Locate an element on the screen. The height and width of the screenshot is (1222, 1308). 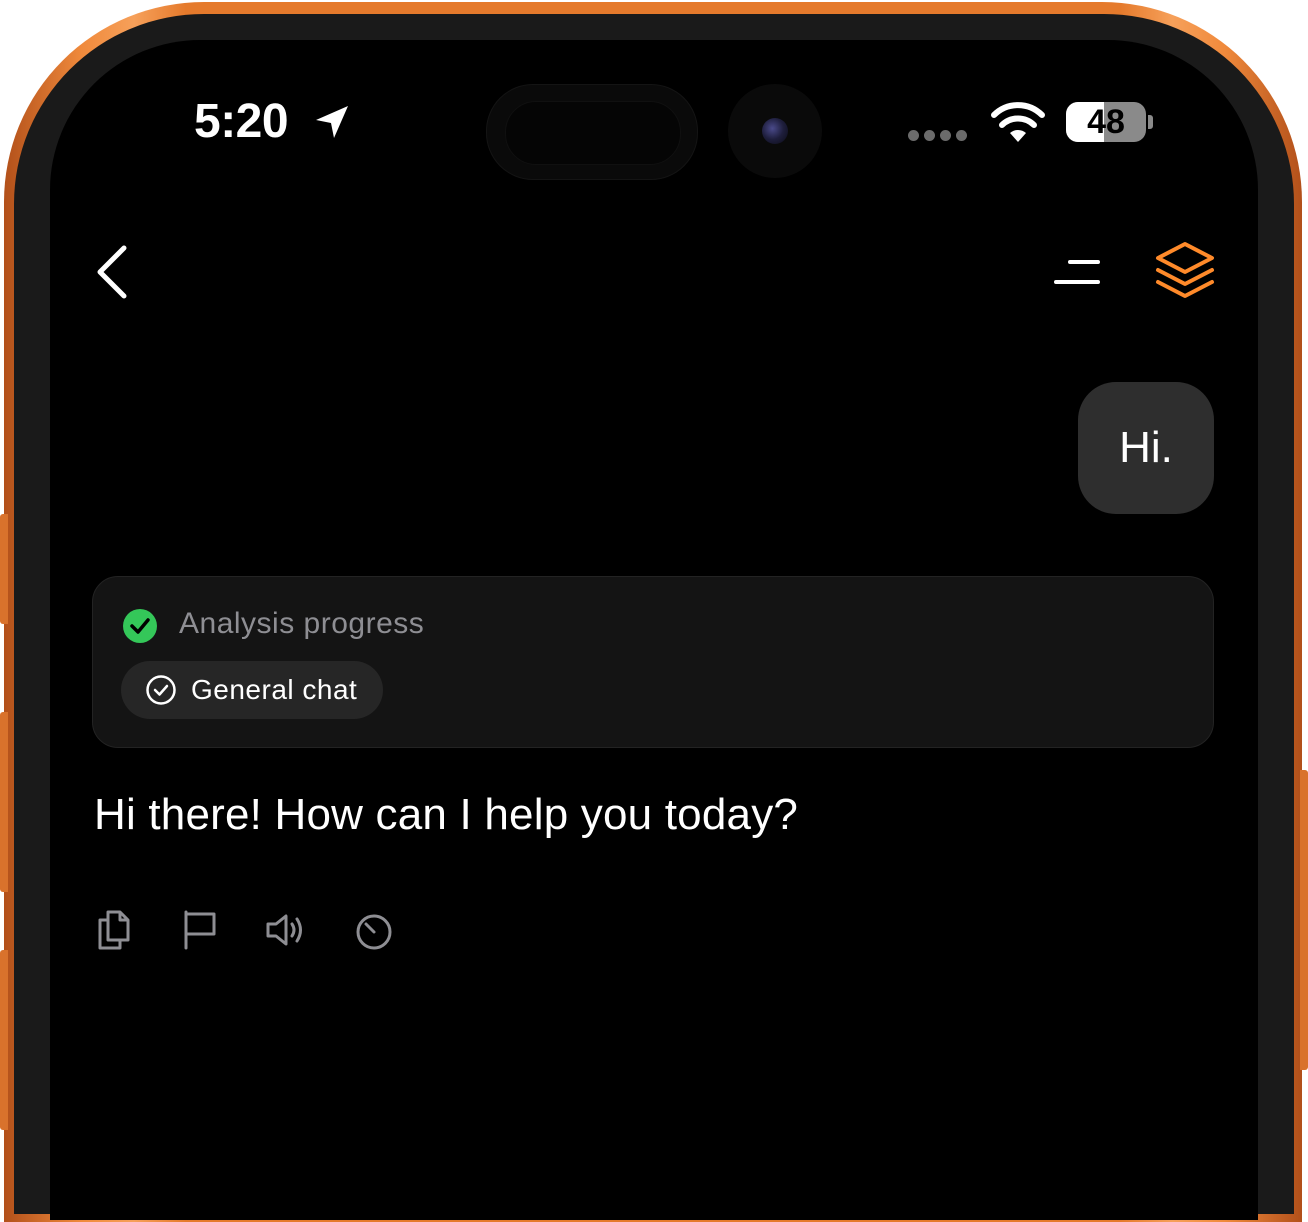
speaker-icon is located at coordinates (286, 930).